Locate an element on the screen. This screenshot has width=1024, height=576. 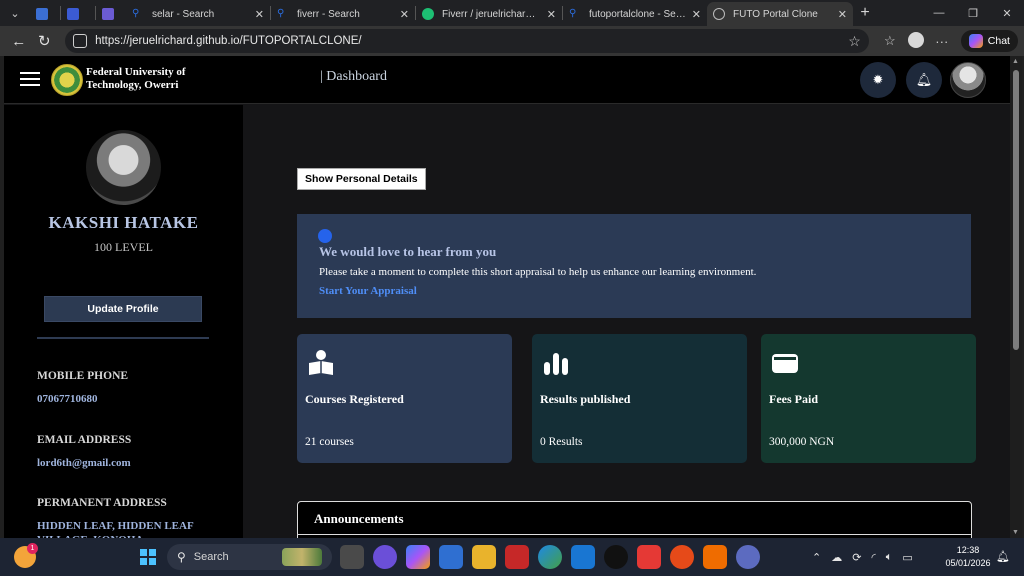
browser-tab-futo-portal-clone: FUTO Portal Clone ✕ is located at coordinates (780, 14).